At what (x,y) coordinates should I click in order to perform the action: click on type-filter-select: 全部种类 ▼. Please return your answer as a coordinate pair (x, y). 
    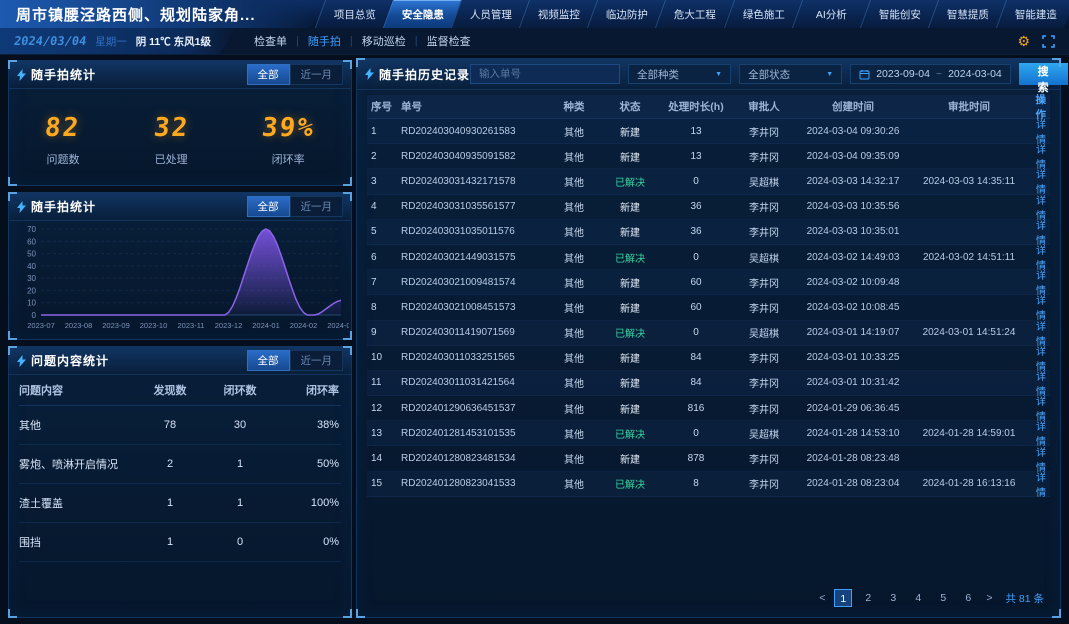
    Looking at the image, I should click on (680, 74).